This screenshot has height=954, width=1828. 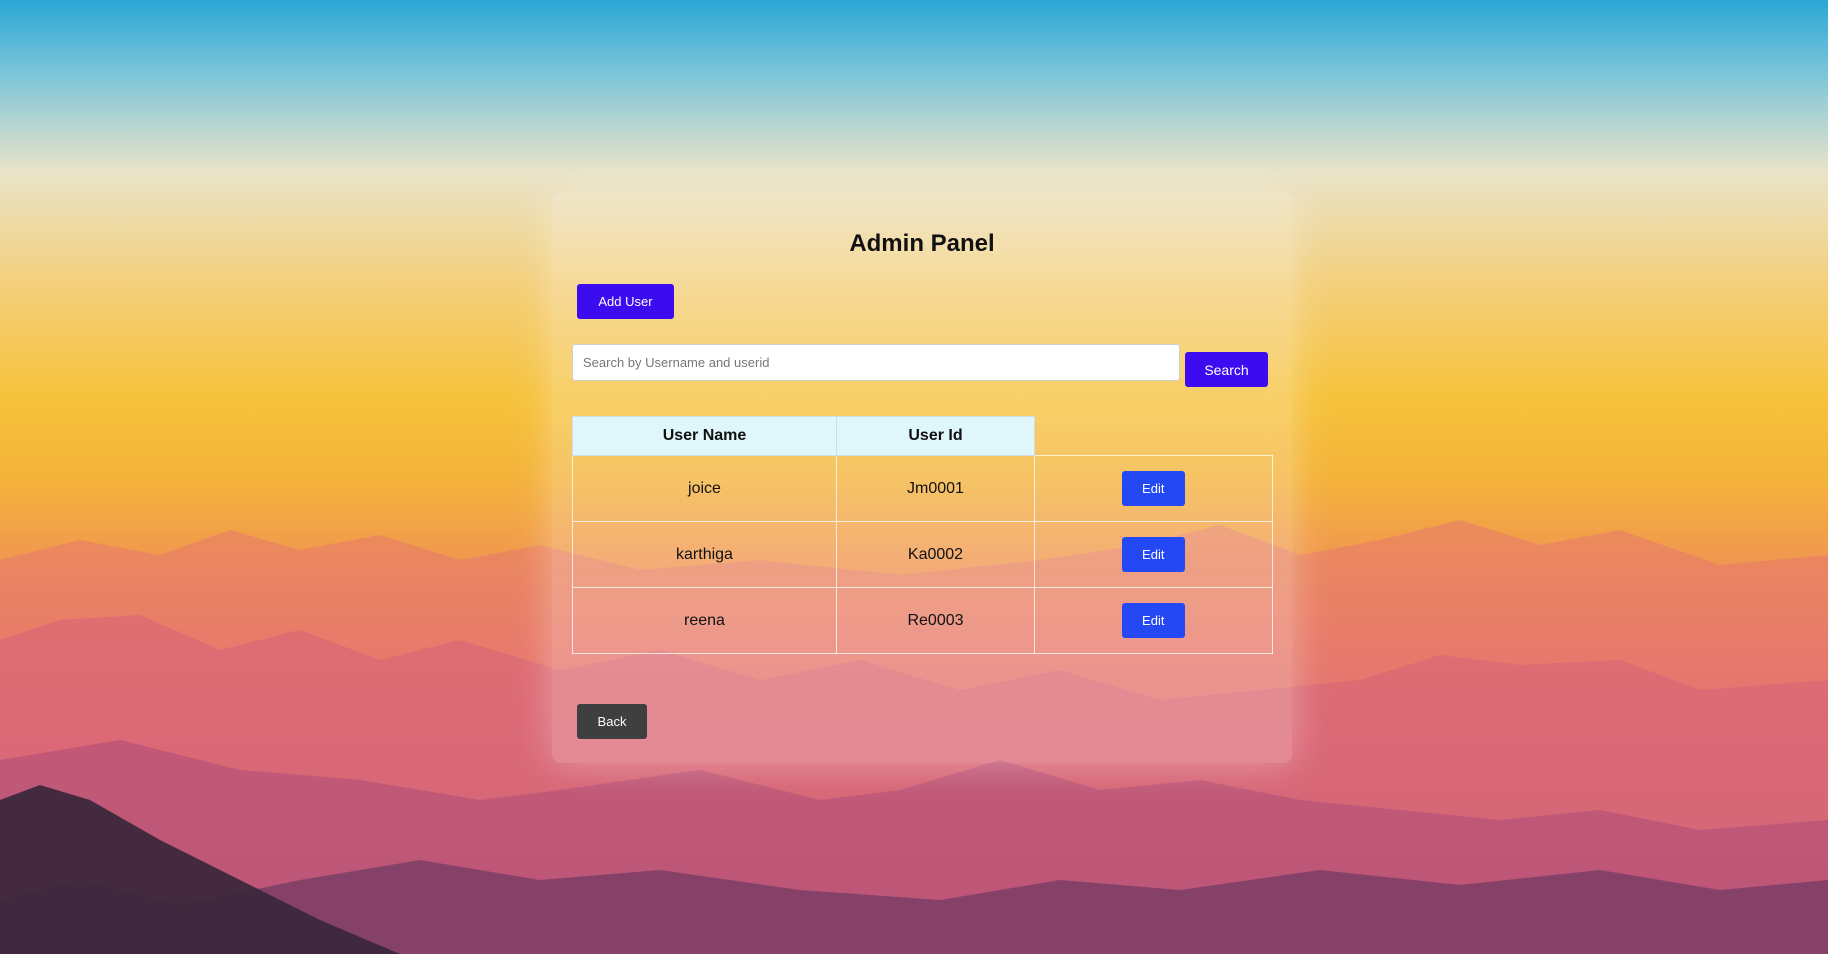 I want to click on table-header-row: User Name User Id, so click(x=922, y=436).